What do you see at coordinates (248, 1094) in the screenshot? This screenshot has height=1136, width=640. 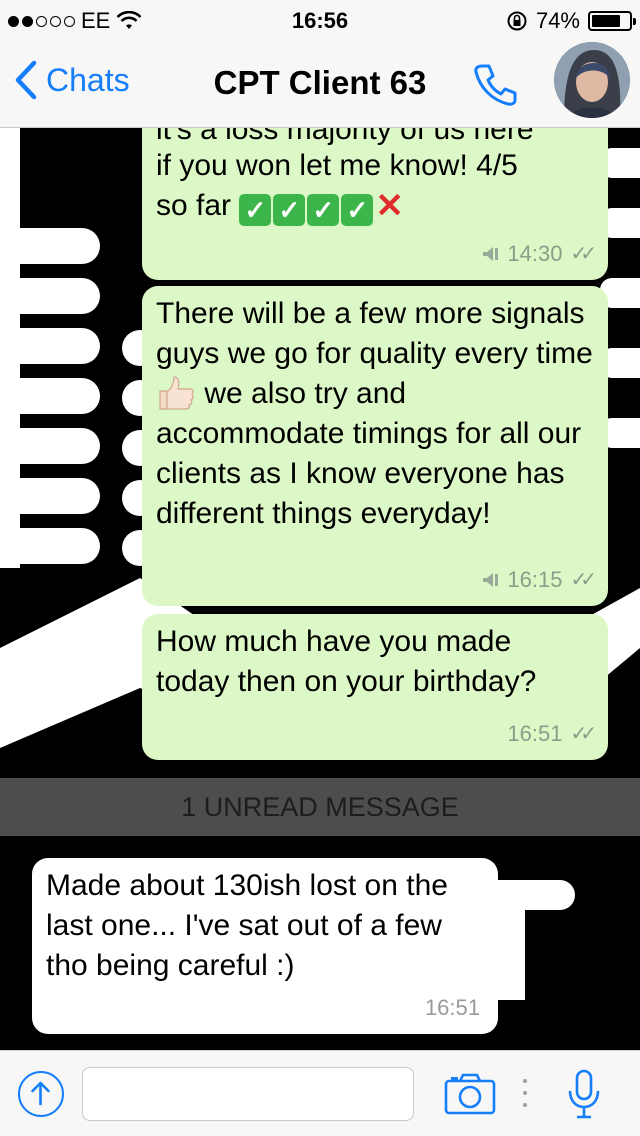 I see `message-input` at bounding box center [248, 1094].